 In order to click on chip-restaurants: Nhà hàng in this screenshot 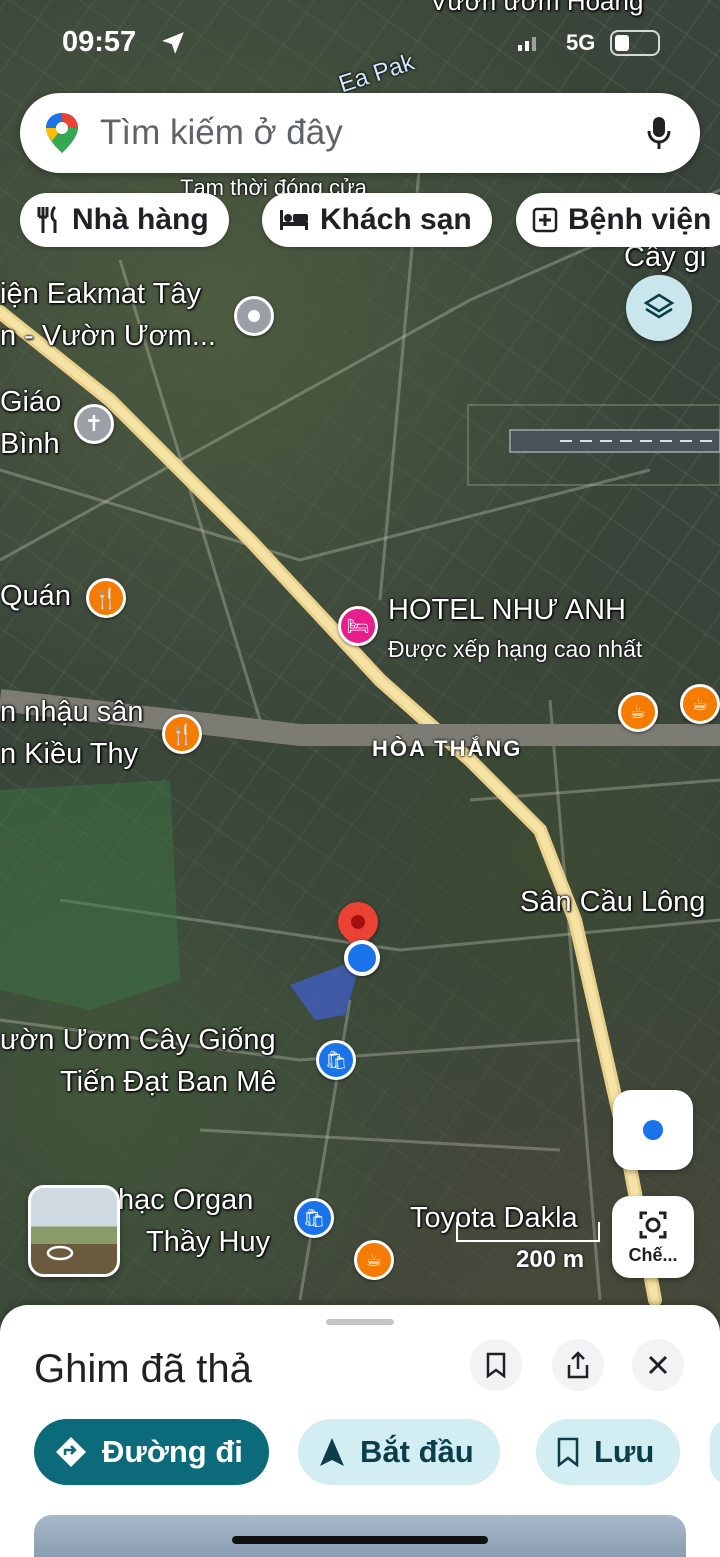, I will do `click(124, 220)`.